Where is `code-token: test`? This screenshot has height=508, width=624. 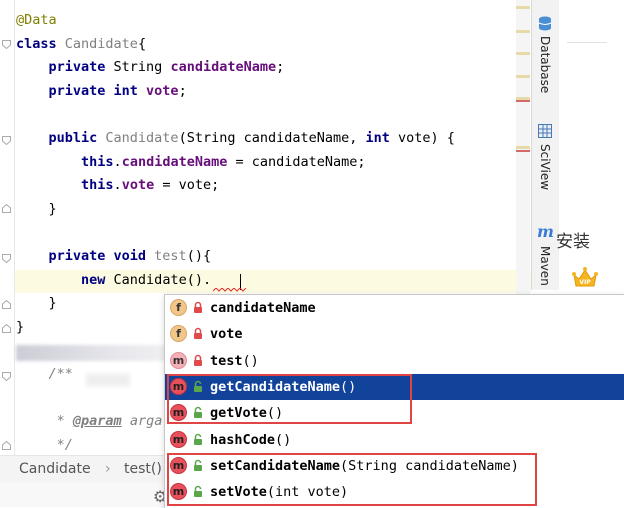 code-token: test is located at coordinates (170, 256).